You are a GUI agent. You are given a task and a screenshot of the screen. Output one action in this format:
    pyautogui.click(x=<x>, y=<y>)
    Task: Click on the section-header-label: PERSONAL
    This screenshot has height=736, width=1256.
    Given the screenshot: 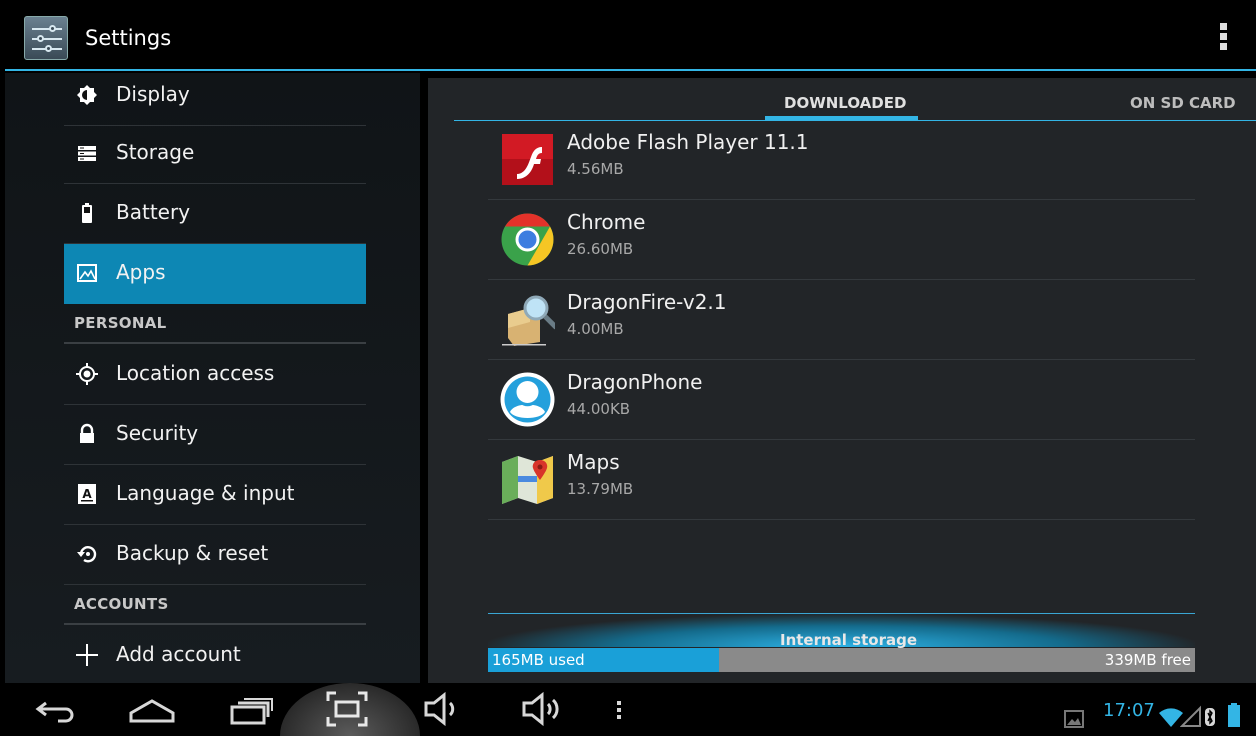 What is the action you would take?
    pyautogui.click(x=120, y=323)
    